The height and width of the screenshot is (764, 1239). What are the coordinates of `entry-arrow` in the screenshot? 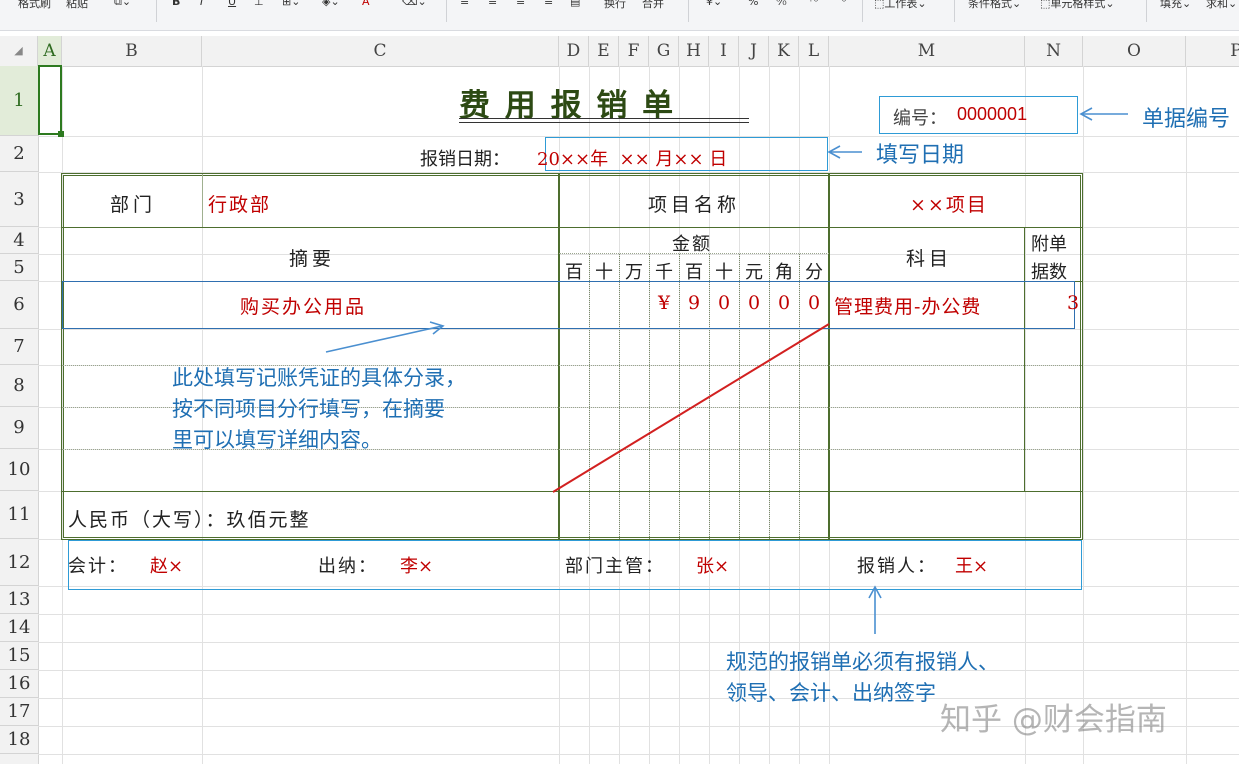 It's located at (384, 339).